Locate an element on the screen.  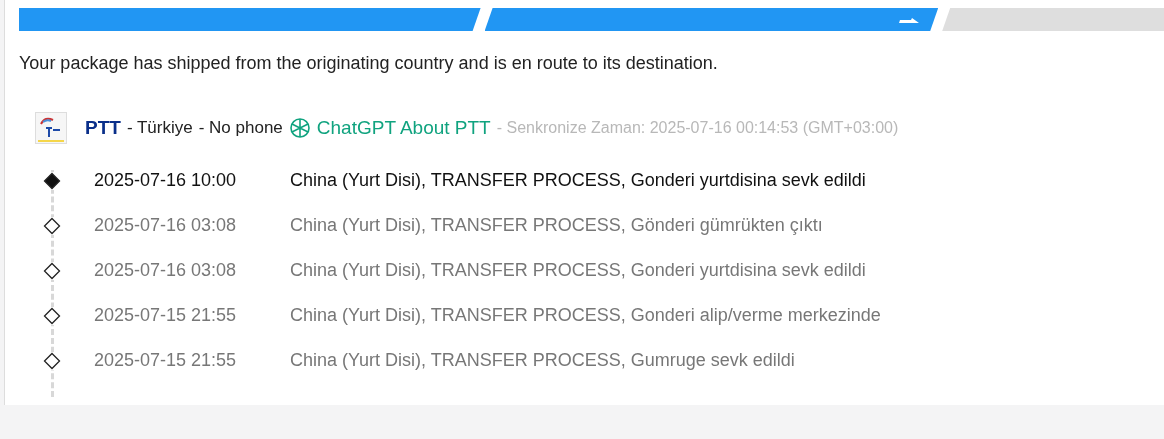
chatgpt-link: ChatGPT About PTT is located at coordinates (389, 128).